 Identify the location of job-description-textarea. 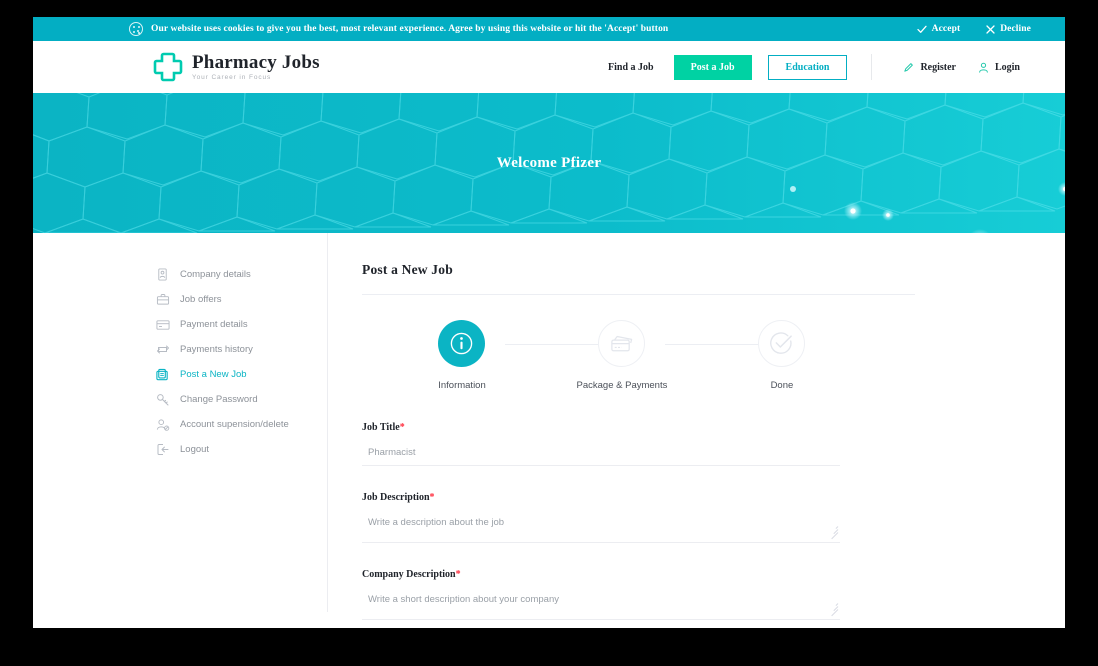
(601, 523).